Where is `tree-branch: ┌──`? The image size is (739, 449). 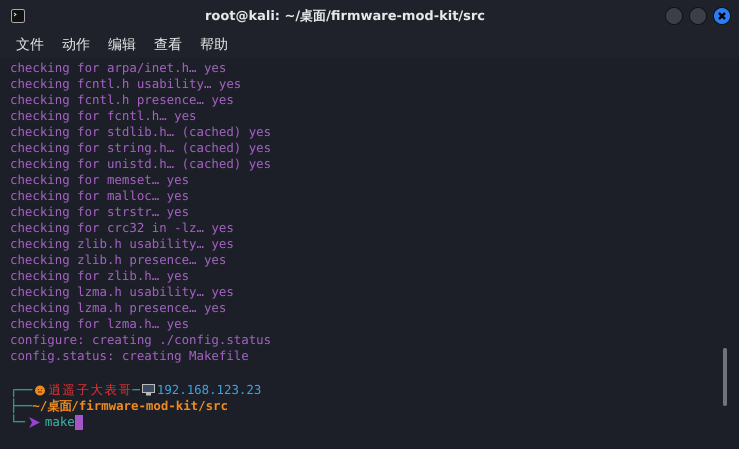 tree-branch: ┌── is located at coordinates (21, 390).